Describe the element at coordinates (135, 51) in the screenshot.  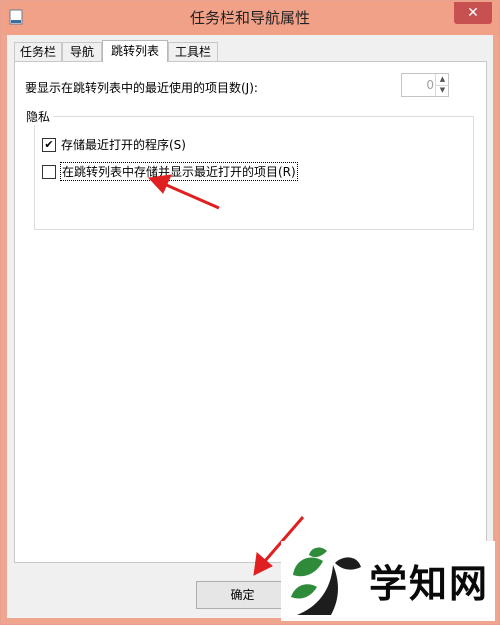
I see `tab-jump-lists: 跳转列表` at that location.